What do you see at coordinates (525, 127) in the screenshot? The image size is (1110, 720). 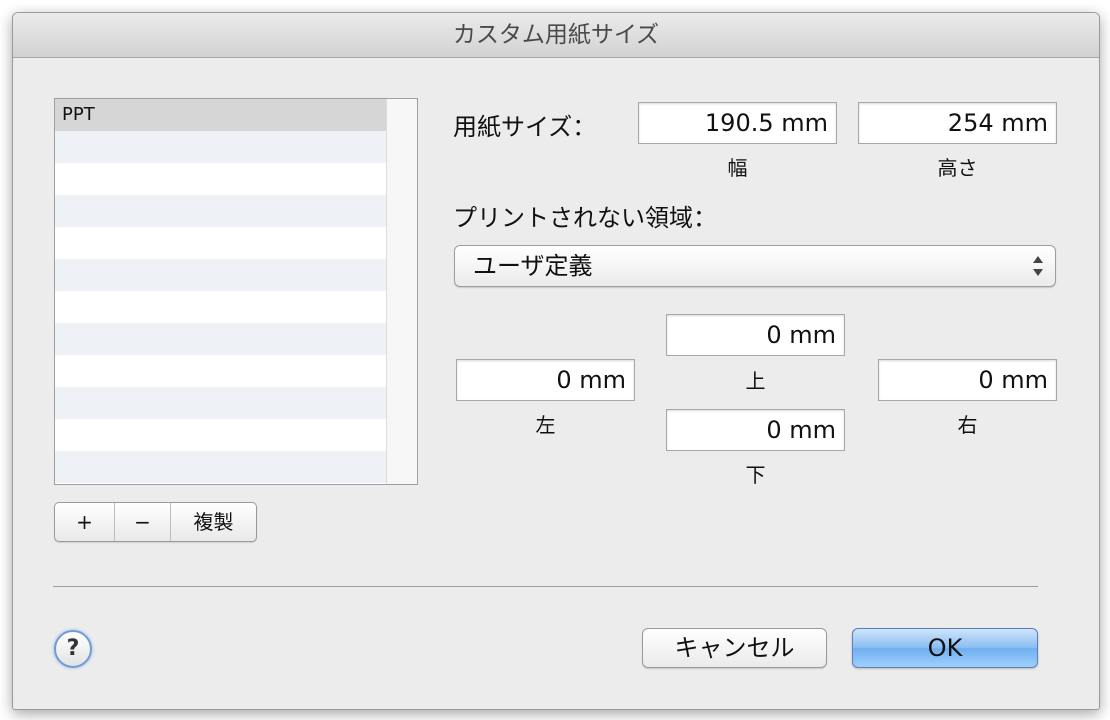 I see `paper-size-label: 用紙サイズ：` at bounding box center [525, 127].